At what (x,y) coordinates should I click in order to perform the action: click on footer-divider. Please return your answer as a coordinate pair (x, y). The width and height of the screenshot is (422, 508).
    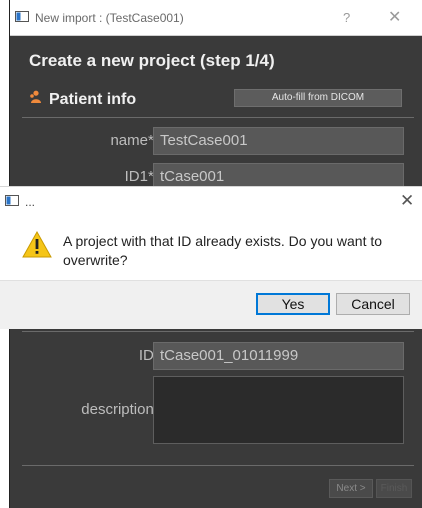
    Looking at the image, I should click on (218, 465).